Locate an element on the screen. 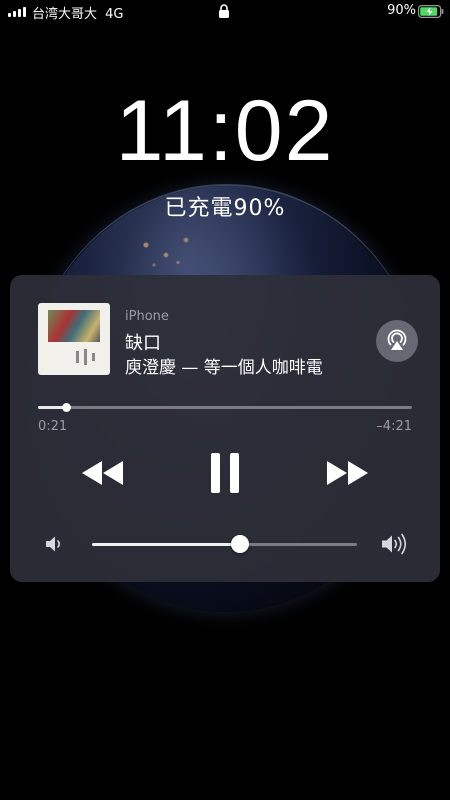 The height and width of the screenshot is (800, 450). album-art-photo is located at coordinates (74, 326).